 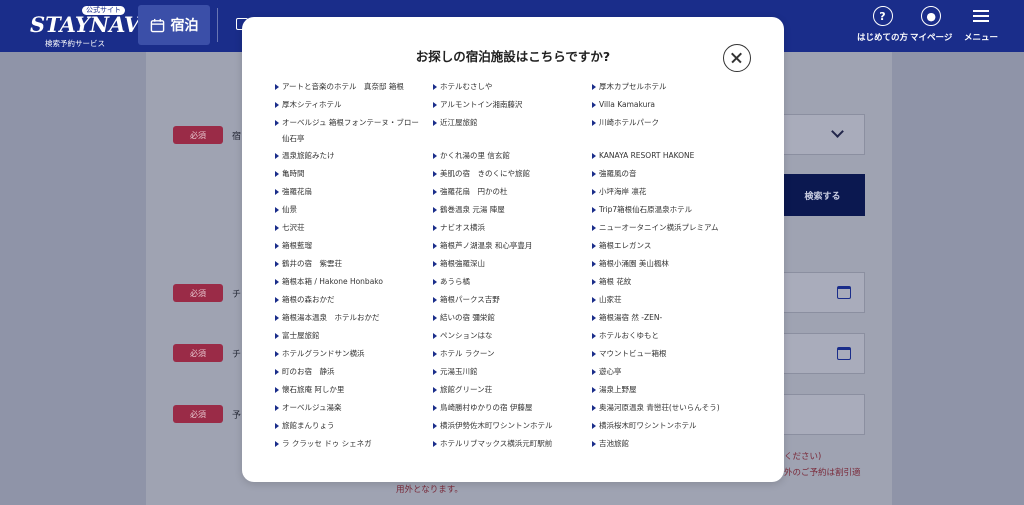 I want to click on hotel-link: ラ クラッセ ドゥ シェネガ, so click(x=323, y=444).